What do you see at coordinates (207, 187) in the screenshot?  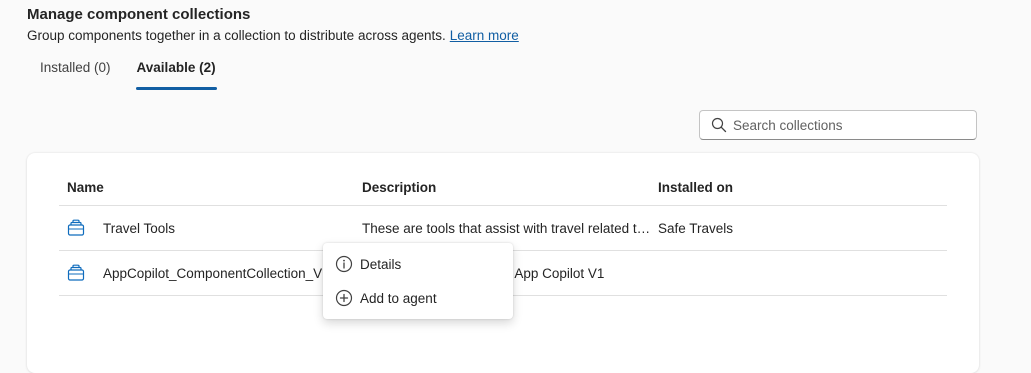 I see `column-header-name: Name` at bounding box center [207, 187].